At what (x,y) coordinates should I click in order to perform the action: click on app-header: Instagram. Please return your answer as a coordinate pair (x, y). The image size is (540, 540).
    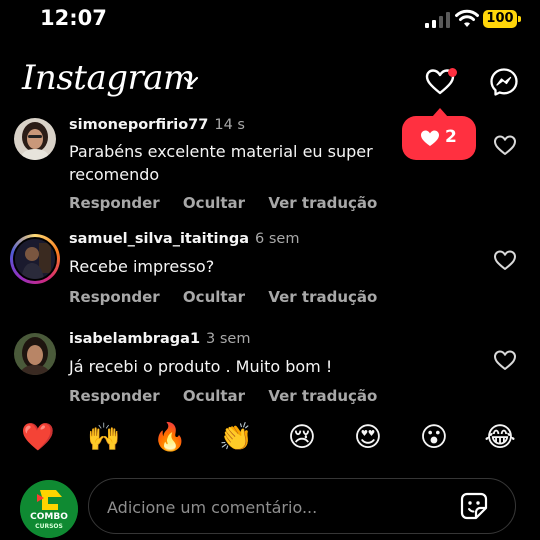
    Looking at the image, I should click on (270, 84).